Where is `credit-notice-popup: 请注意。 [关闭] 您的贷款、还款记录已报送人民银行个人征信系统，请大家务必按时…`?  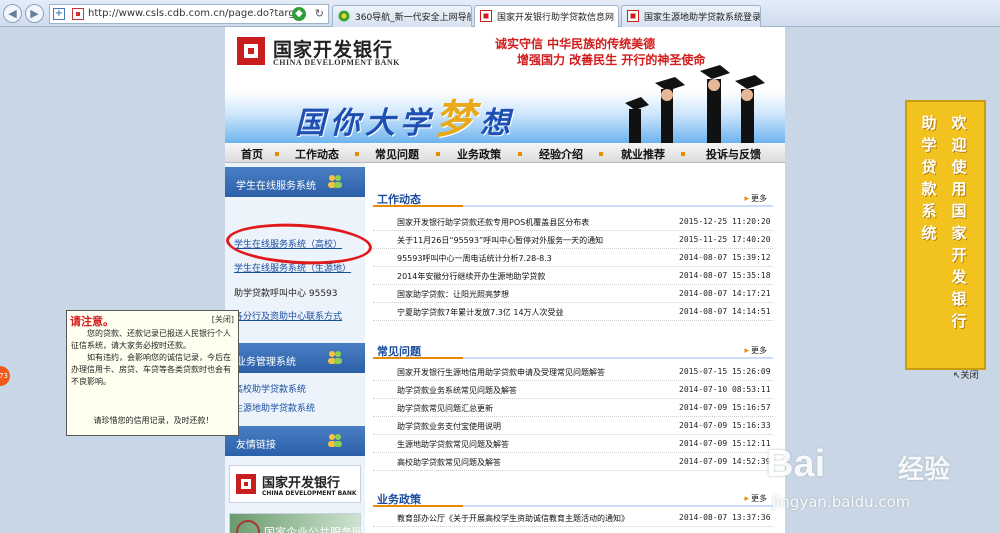
credit-notice-popup: 请注意。 [关闭] 您的贷款、还款记录已报送人民银行个人征信系统，请大家务必按时… is located at coordinates (152, 373).